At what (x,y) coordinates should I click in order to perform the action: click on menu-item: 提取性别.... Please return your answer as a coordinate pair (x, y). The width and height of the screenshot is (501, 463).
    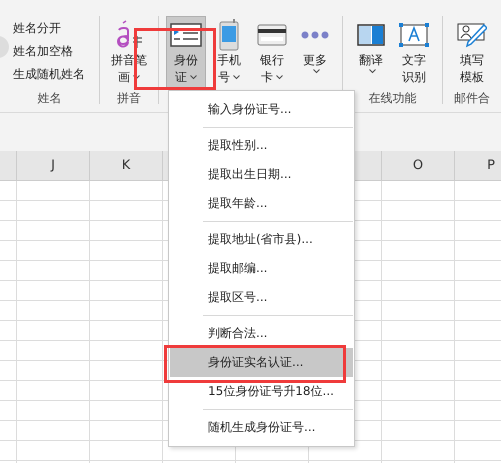
    Looking at the image, I should click on (261, 145).